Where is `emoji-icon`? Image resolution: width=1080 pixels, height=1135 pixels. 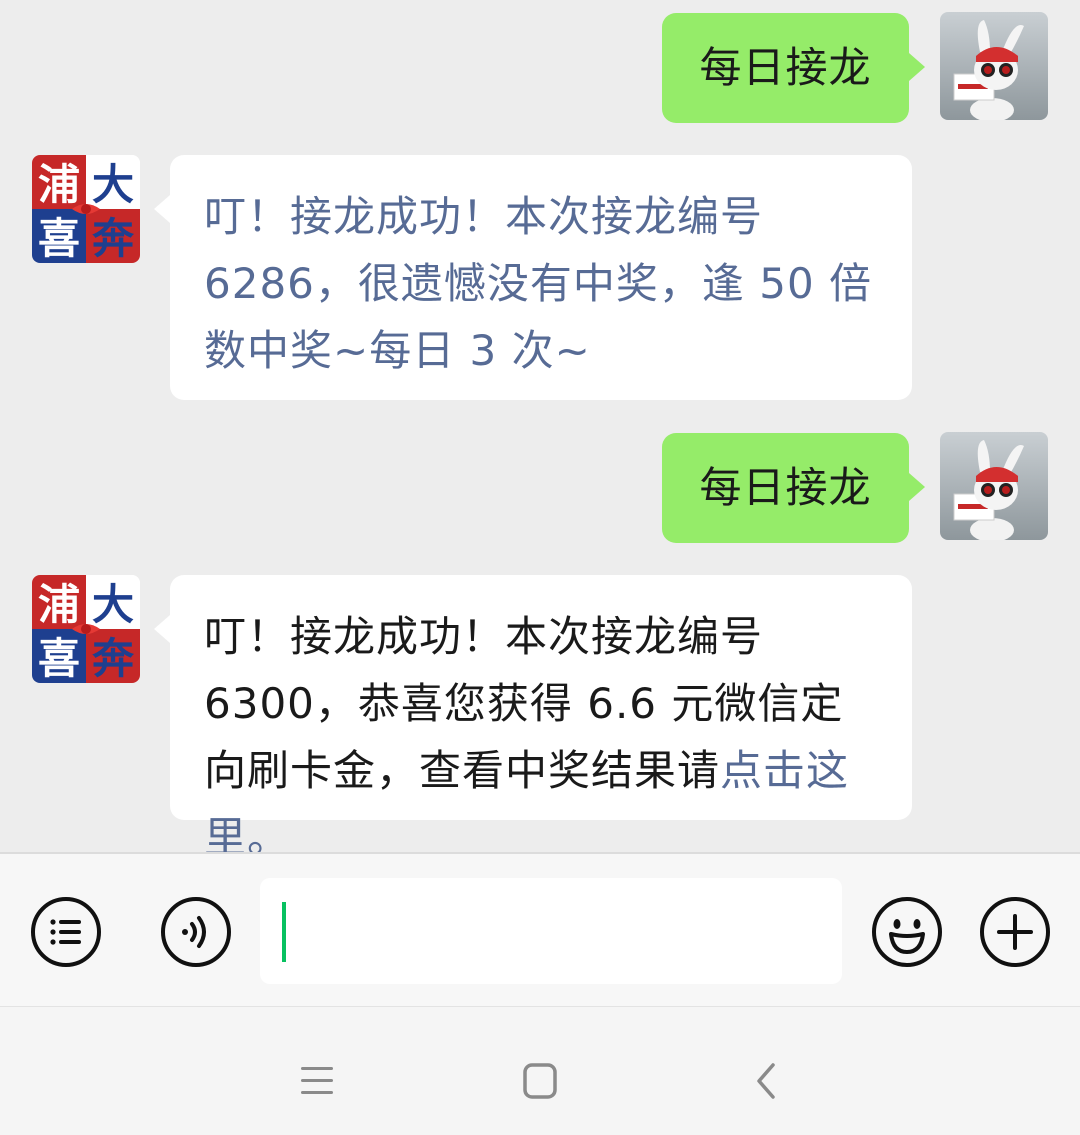 emoji-icon is located at coordinates (907, 932).